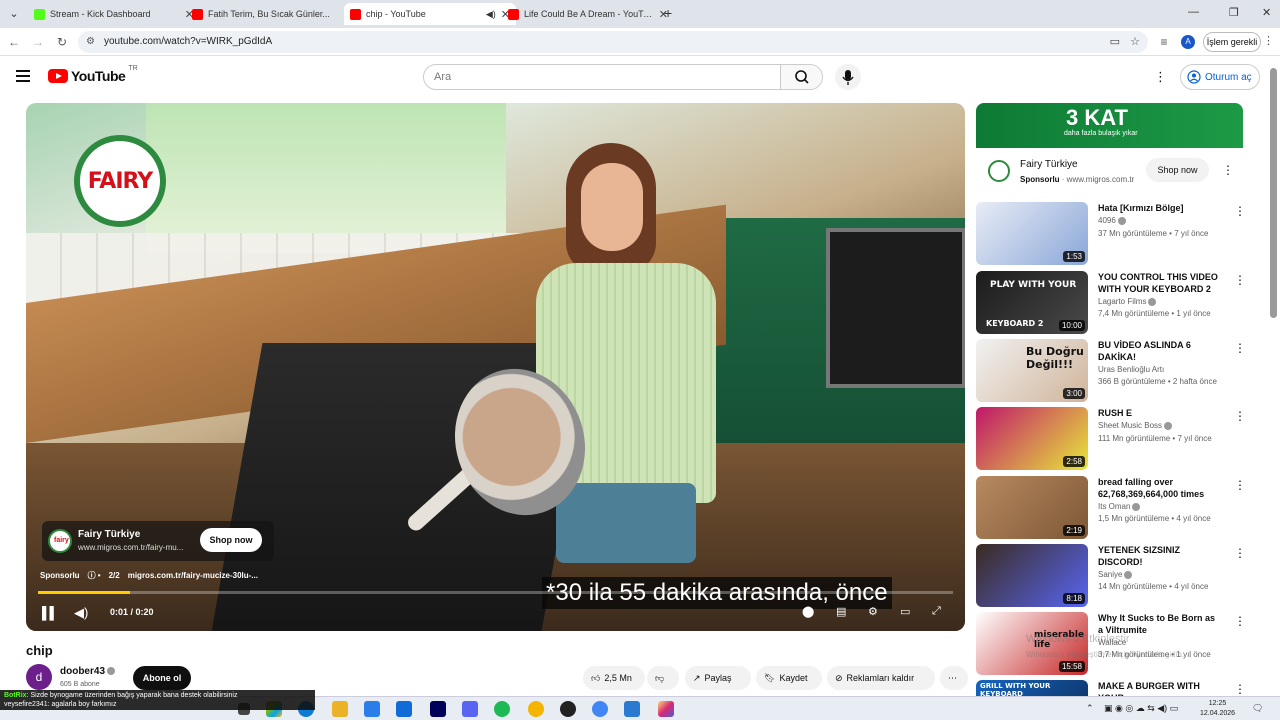 This screenshot has width=1280, height=720. Describe the element at coordinates (1257, 708) in the screenshot. I see `notification-icon: 🗨︎` at that location.